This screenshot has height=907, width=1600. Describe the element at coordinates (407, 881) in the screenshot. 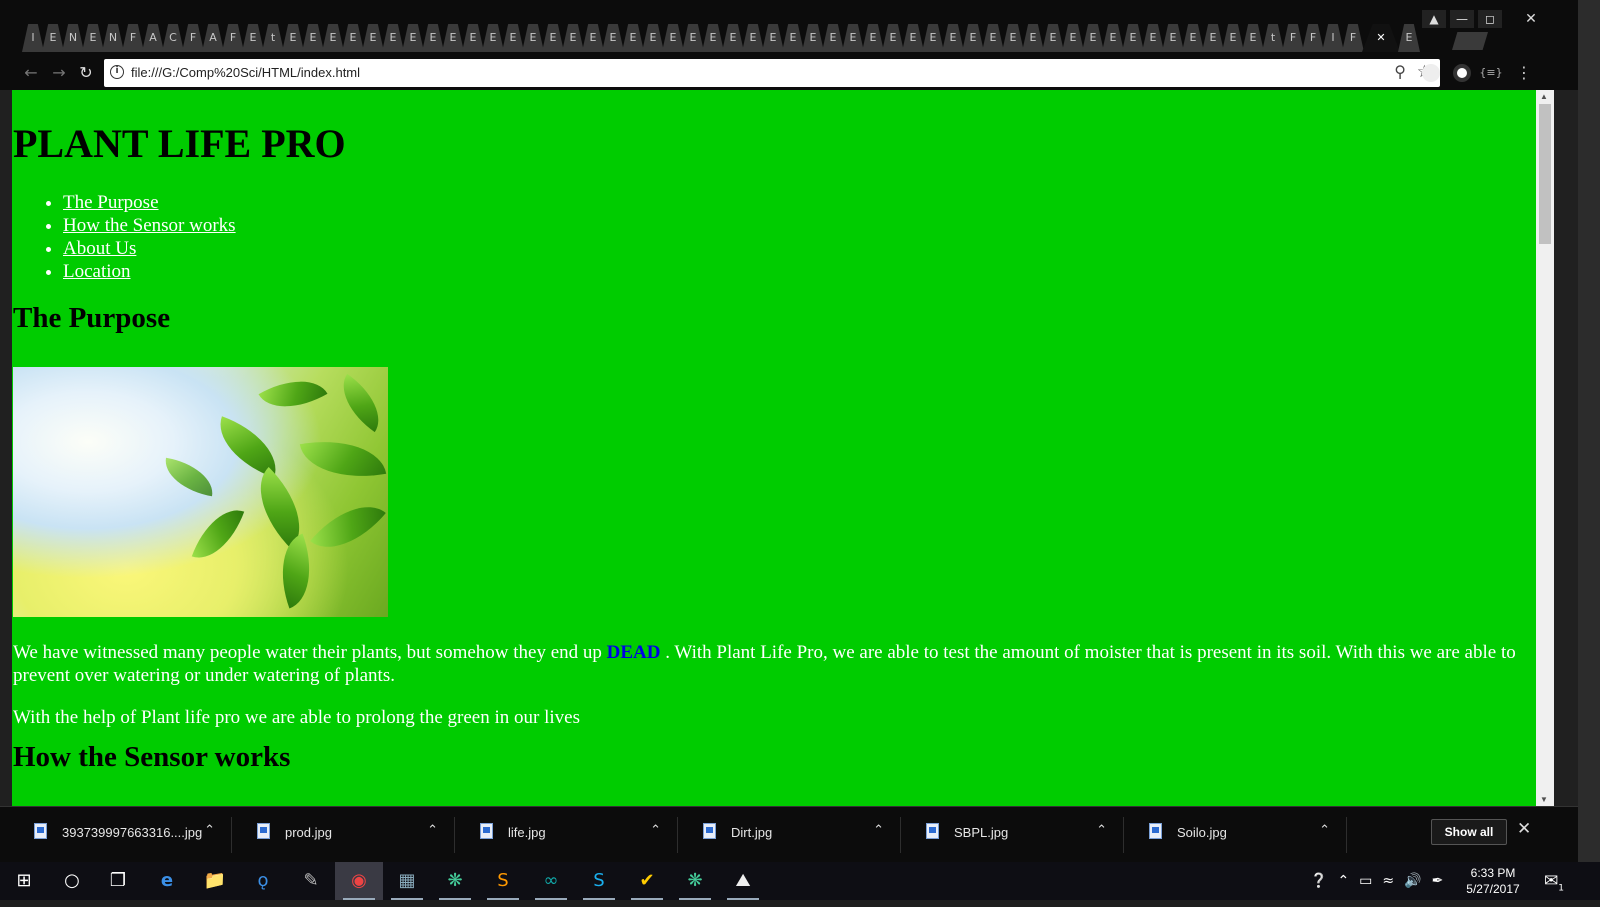

I see `app-window-icon: ▦` at that location.